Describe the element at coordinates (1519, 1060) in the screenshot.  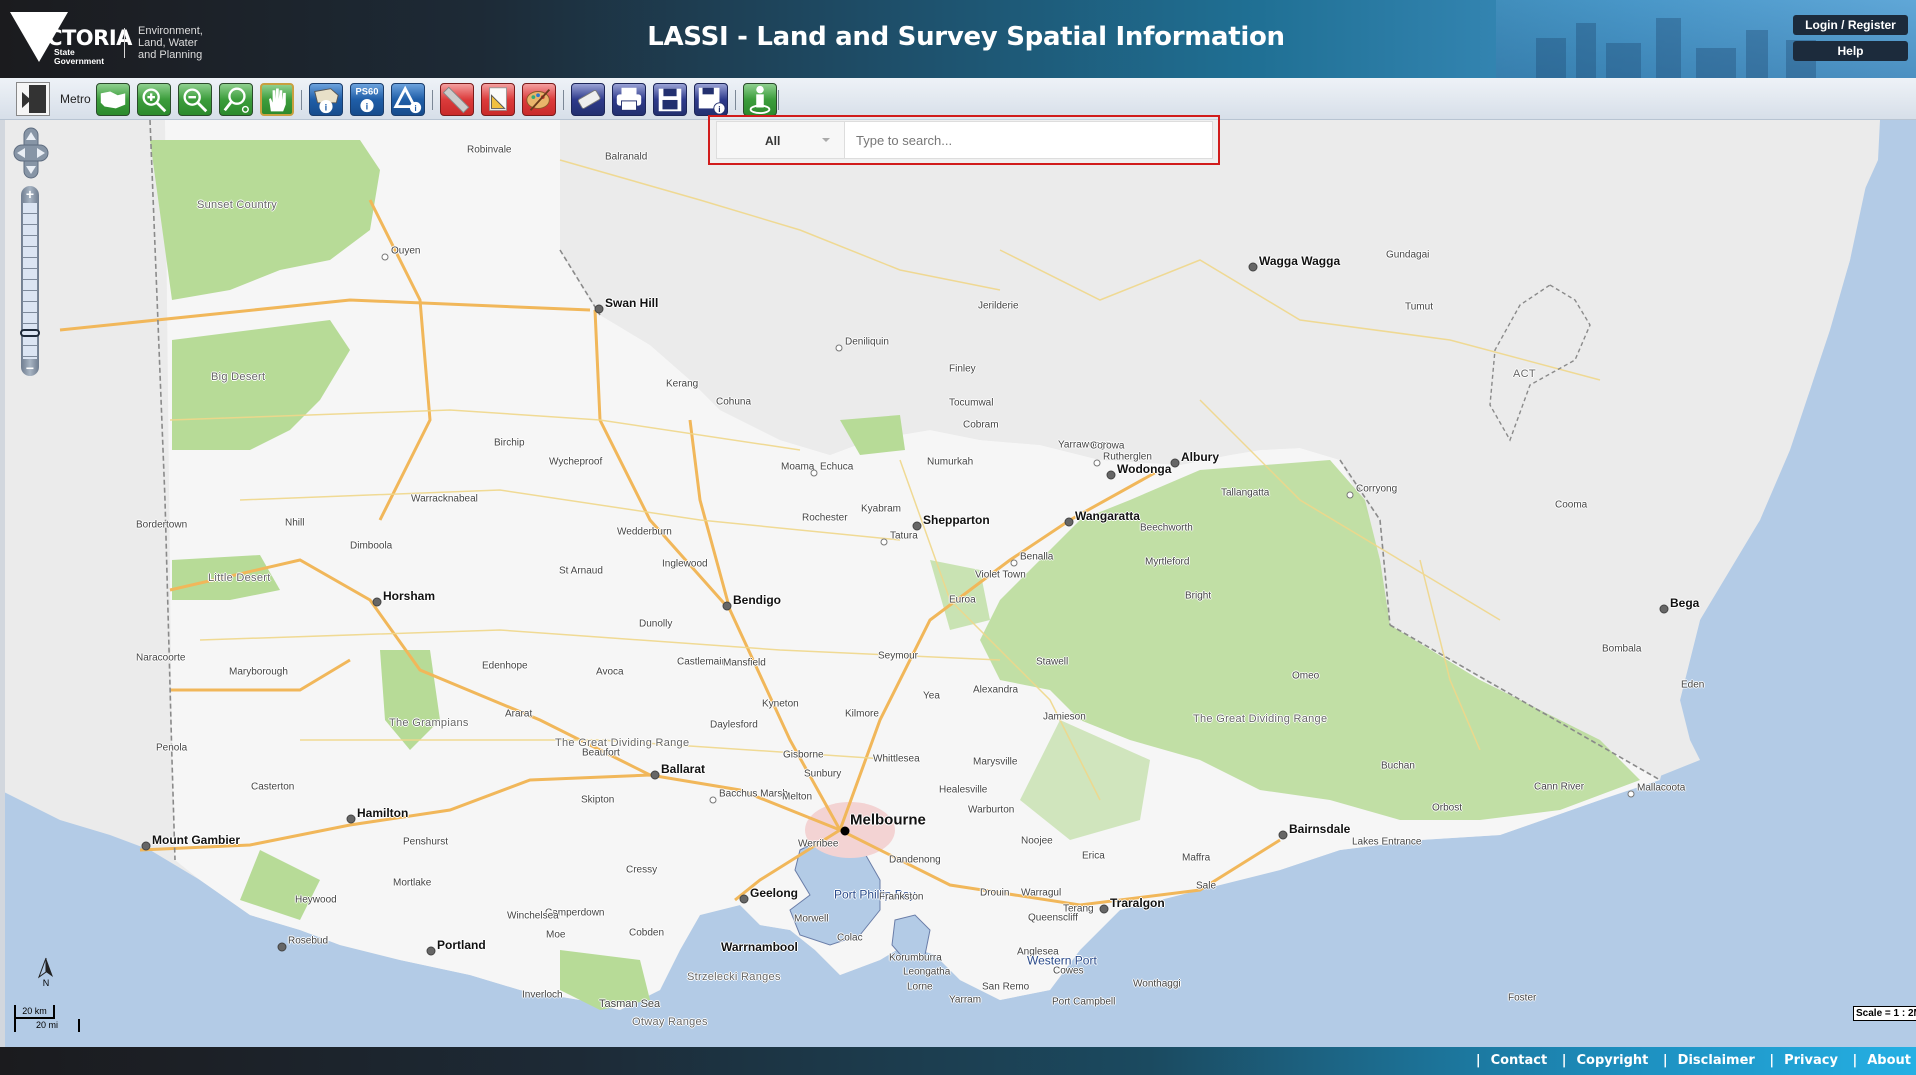
I see `footer-link-contact: Contact` at that location.